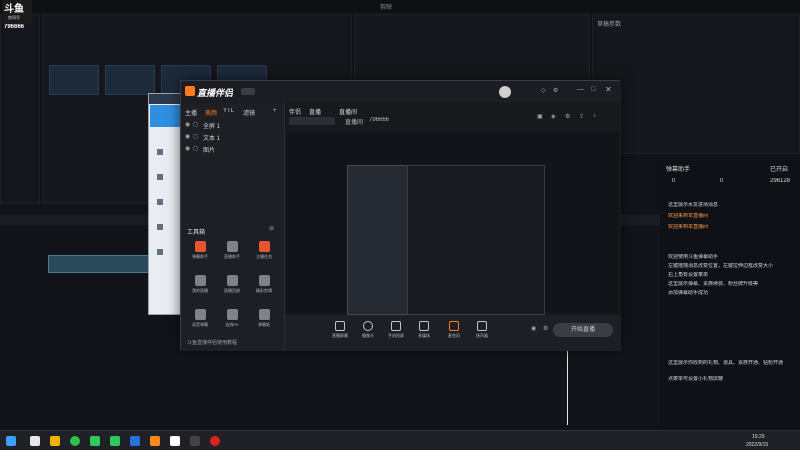 The width and height of the screenshot is (800, 450). What do you see at coordinates (693, 205) in the screenshot?
I see `chat-message: 这里展示水友进场消息` at bounding box center [693, 205].